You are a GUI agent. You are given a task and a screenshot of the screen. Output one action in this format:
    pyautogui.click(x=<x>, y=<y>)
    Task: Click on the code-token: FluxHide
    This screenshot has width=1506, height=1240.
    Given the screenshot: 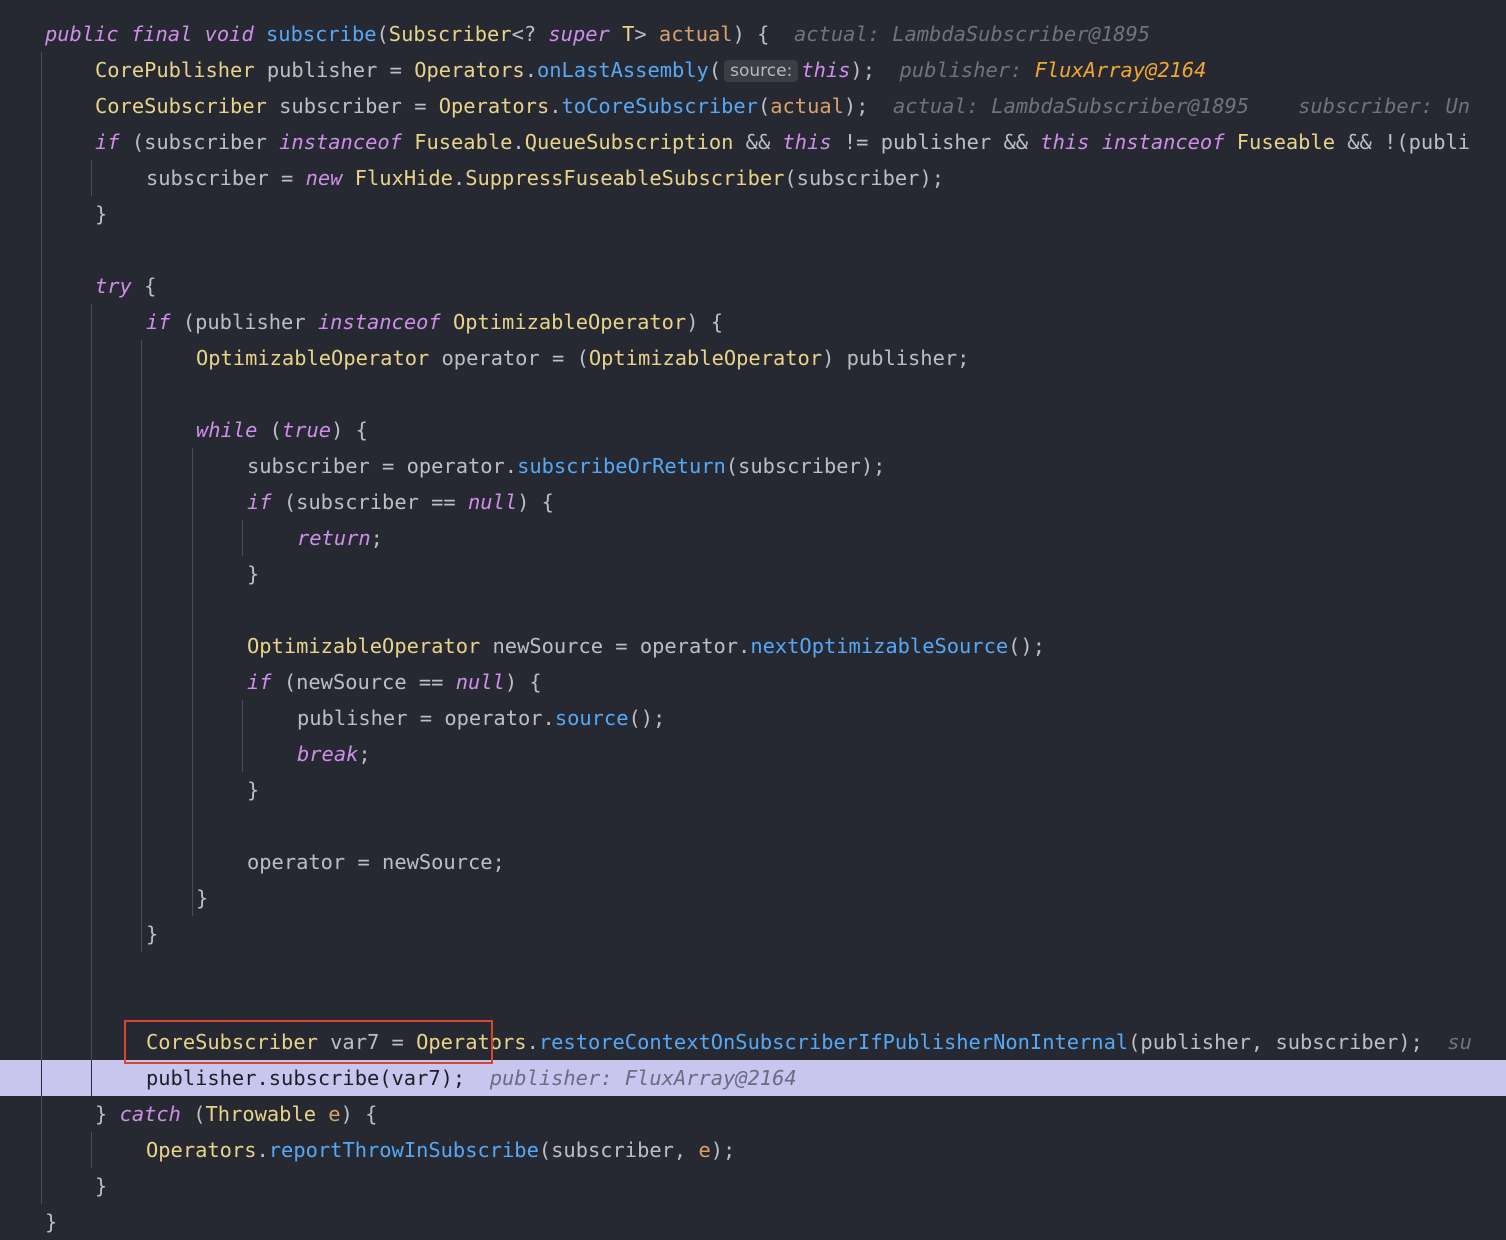 What is the action you would take?
    pyautogui.click(x=403, y=178)
    